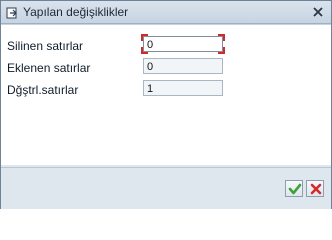 The image size is (332, 240). I want to click on added-rows-field: 0, so click(183, 66).